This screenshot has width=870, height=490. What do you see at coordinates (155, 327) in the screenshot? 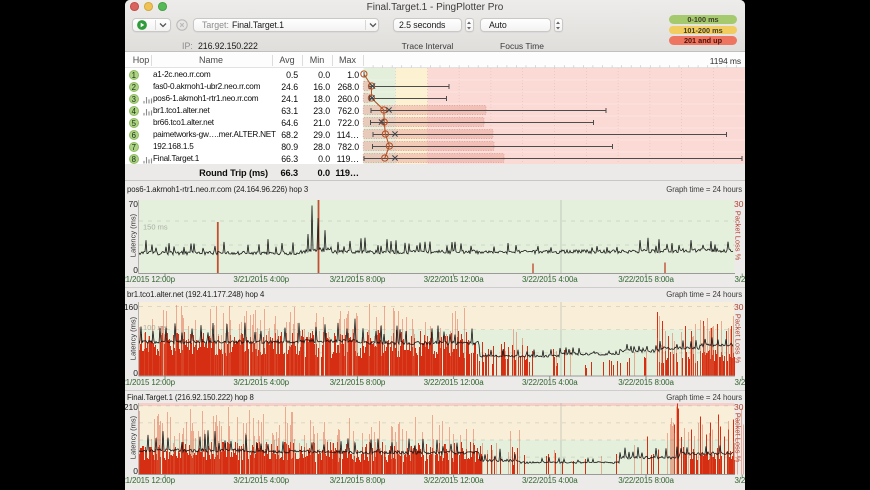
I see `svg-text: 100 ms` at bounding box center [155, 327].